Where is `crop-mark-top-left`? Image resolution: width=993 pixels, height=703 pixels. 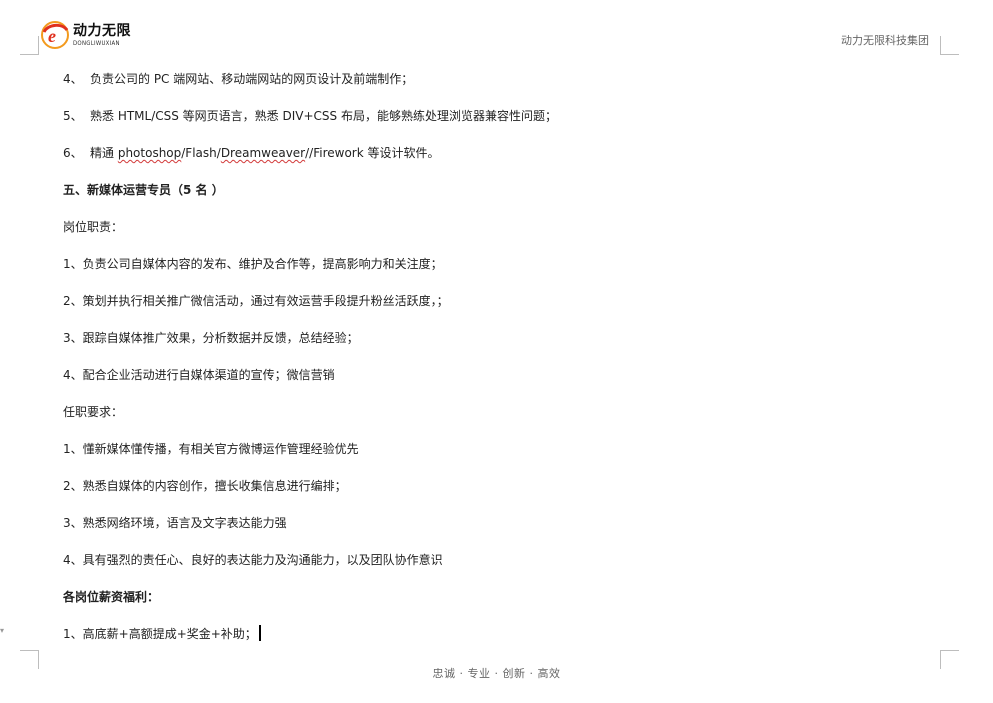
crop-mark-top-left is located at coordinates (29, 45).